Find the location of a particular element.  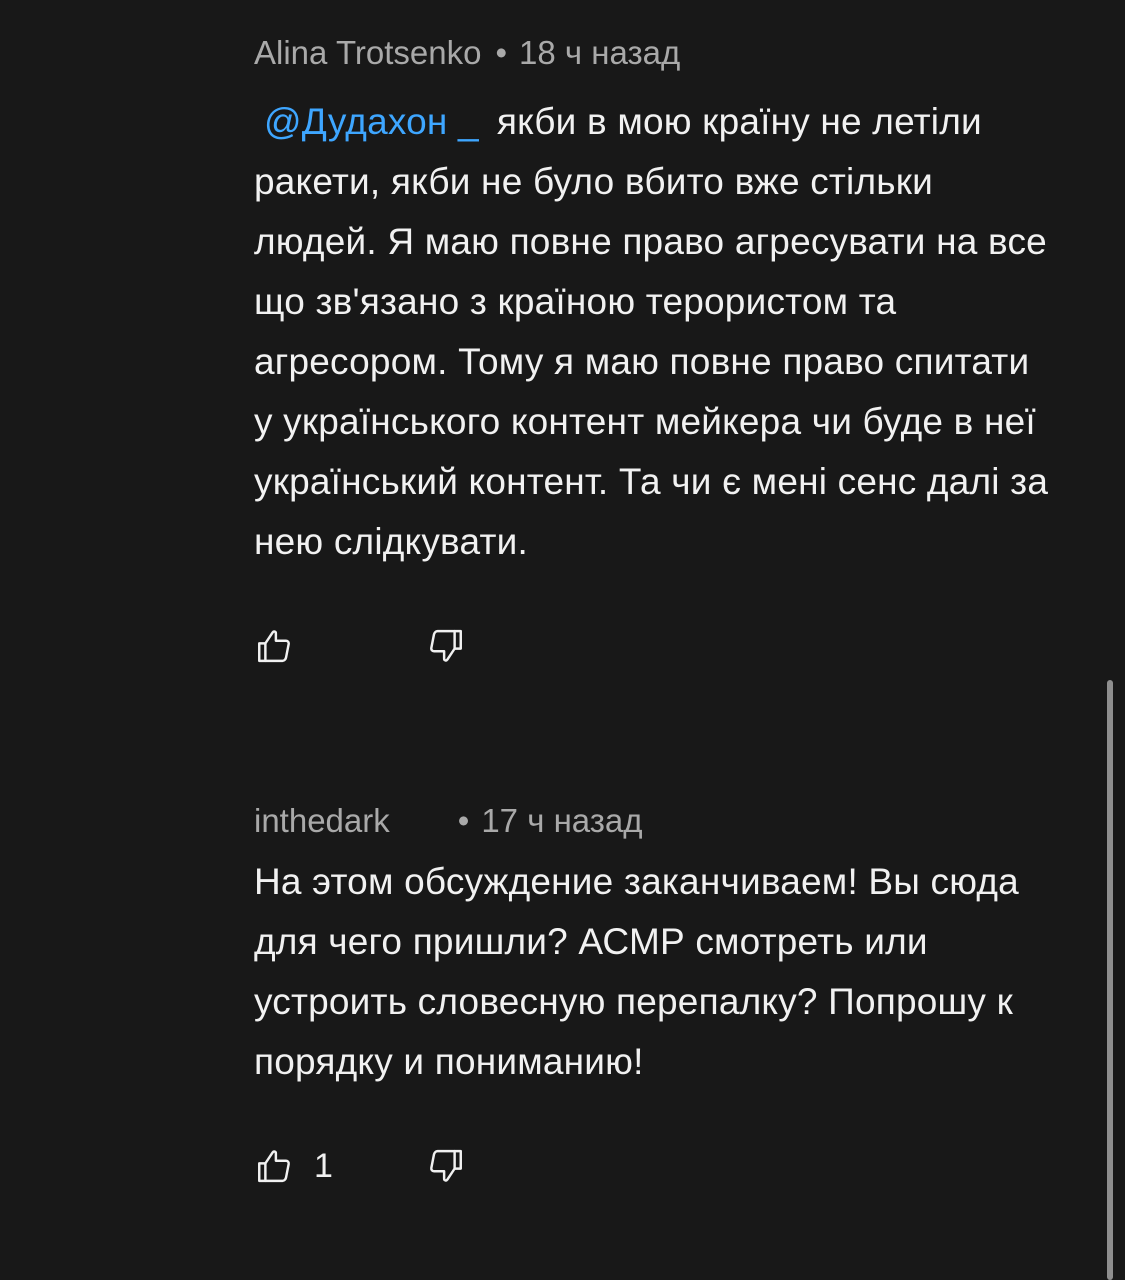

comment-timestamp: 18 ч назад is located at coordinates (599, 52).